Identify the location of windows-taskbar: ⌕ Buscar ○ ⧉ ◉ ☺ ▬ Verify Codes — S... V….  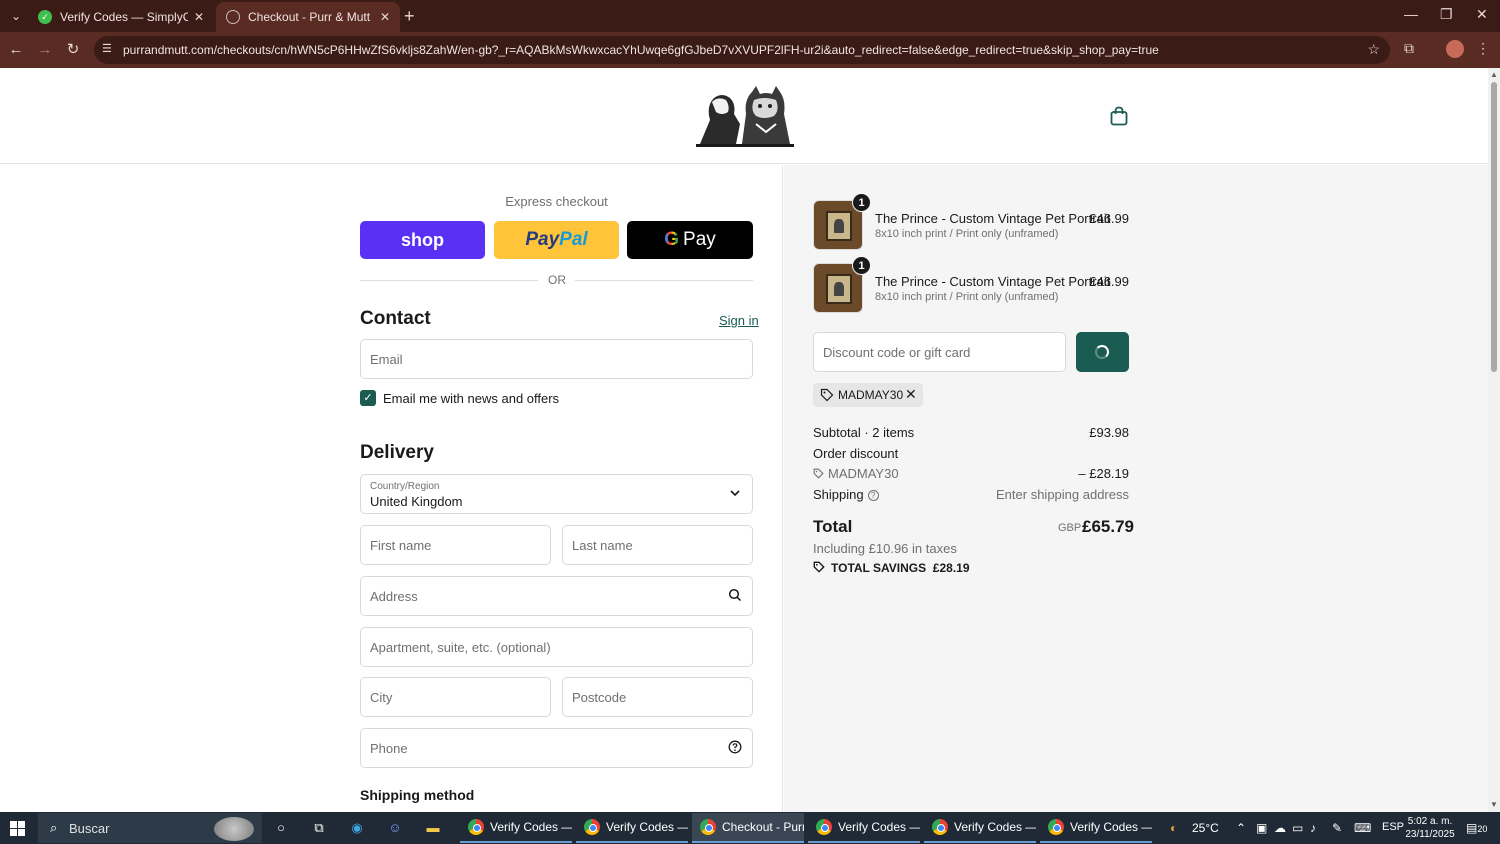
(750, 828).